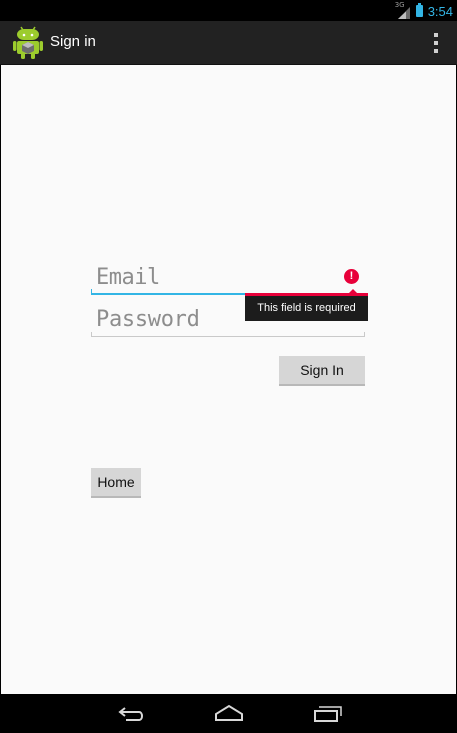 The image size is (457, 733). I want to click on status-indicators: 3G 3:54, so click(423, 10).